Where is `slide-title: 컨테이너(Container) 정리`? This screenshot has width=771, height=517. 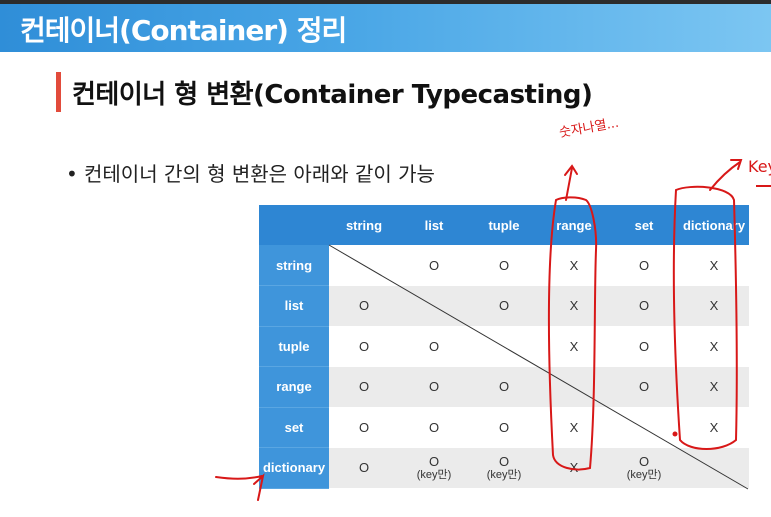
slide-title: 컨테이너(Container) 정리 is located at coordinates (183, 30).